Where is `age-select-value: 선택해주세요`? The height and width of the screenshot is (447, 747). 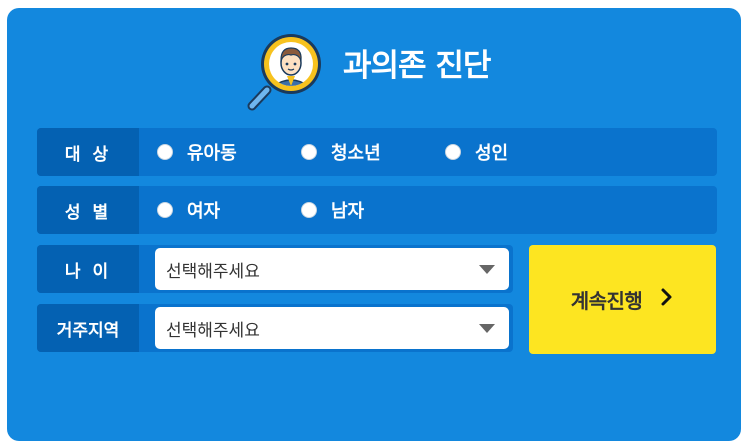 age-select-value: 선택해주세요 is located at coordinates (213, 271).